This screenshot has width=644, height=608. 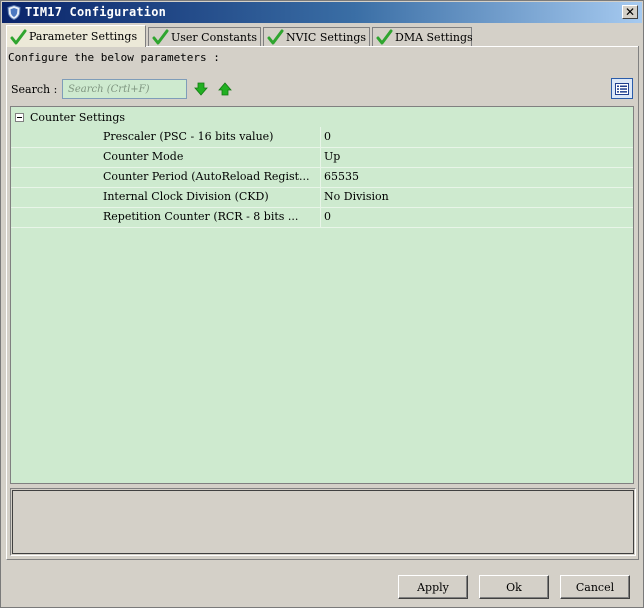 I want to click on param-value: Up, so click(x=332, y=156).